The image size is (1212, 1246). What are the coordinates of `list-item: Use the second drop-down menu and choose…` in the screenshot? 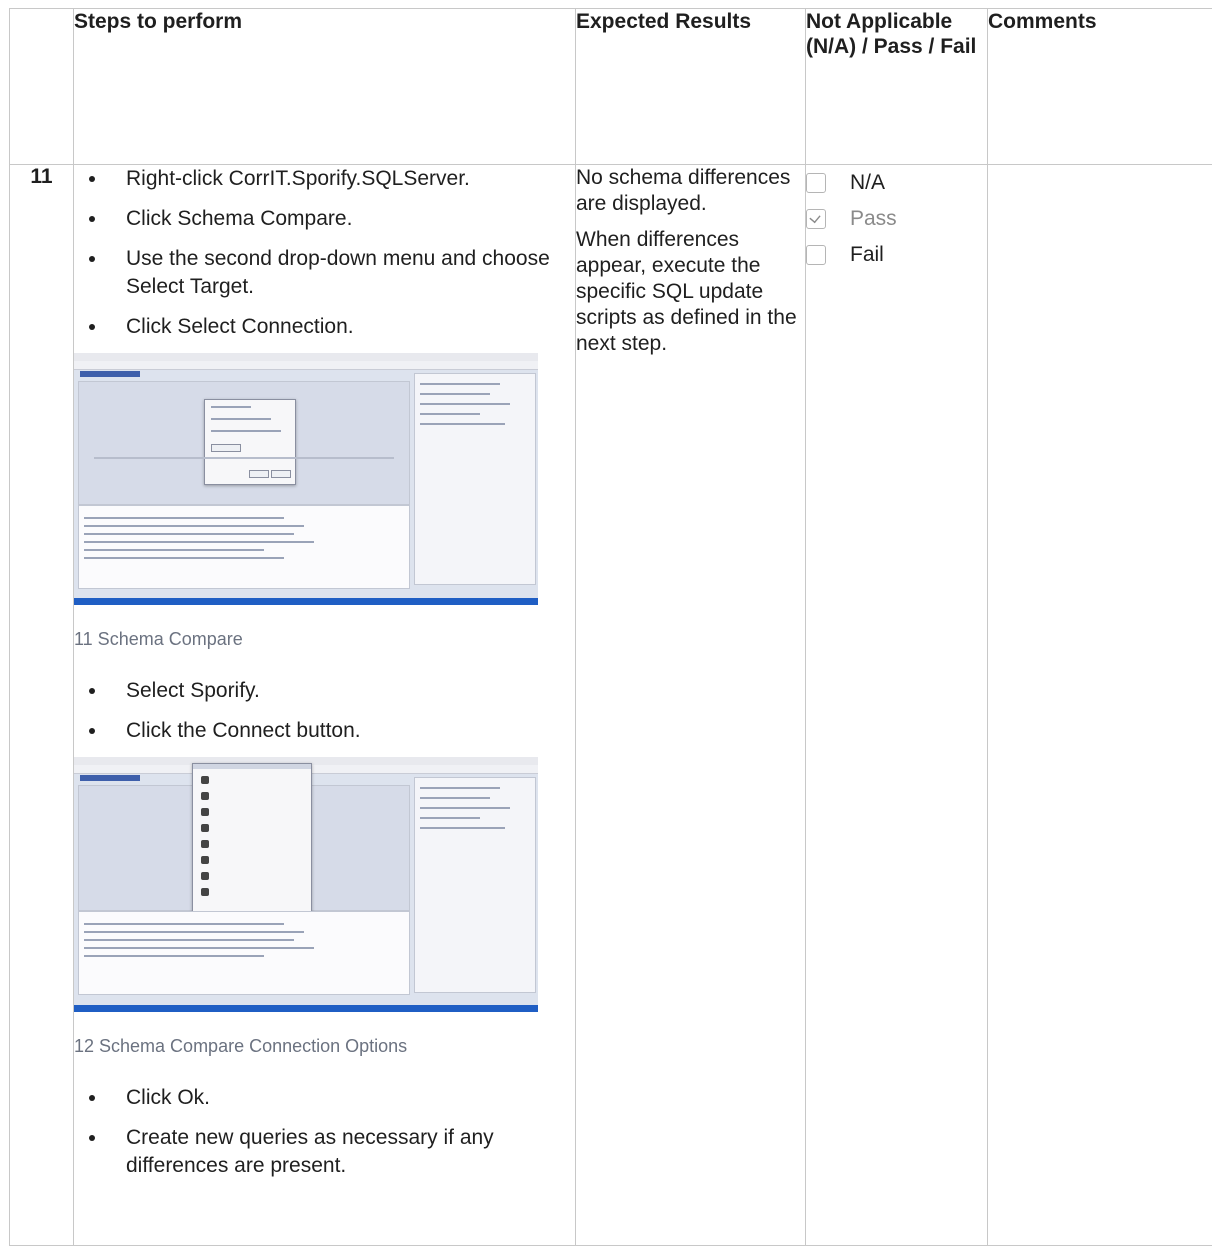 It's located at (341, 273).